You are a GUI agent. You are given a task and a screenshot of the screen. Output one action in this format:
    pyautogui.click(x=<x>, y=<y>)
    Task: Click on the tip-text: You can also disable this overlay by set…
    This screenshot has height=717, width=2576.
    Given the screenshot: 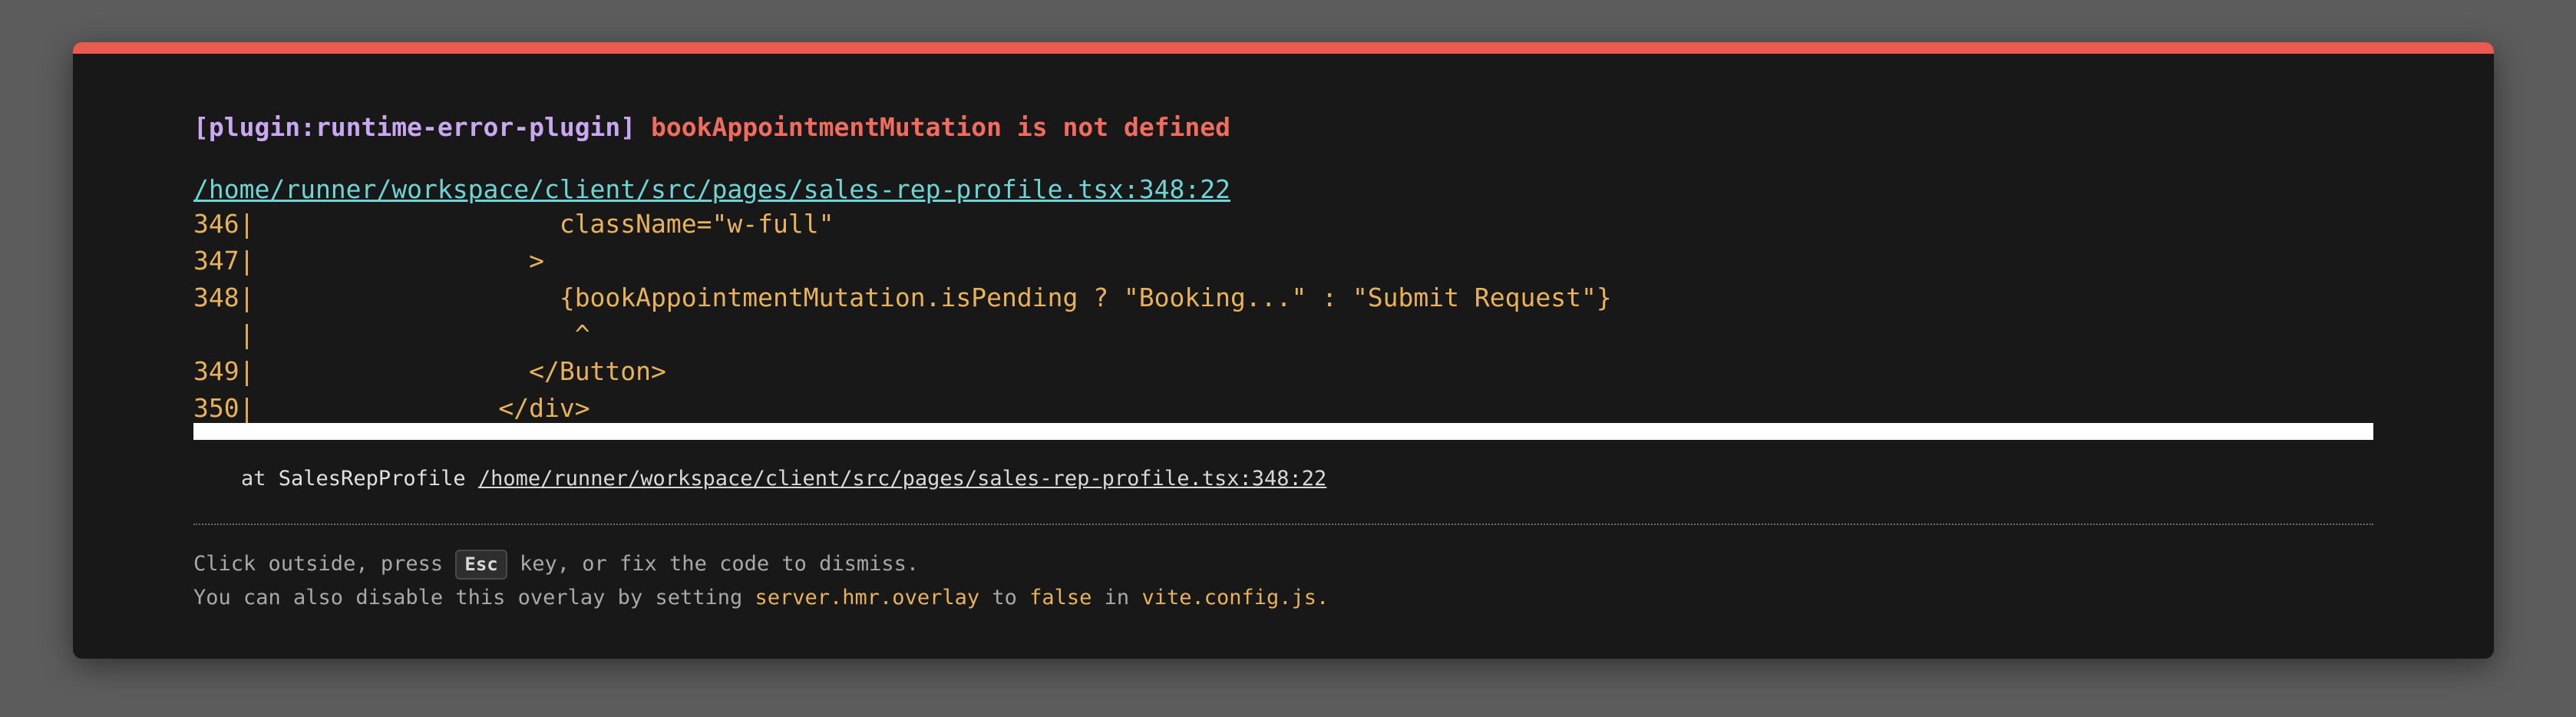 What is the action you would take?
    pyautogui.click(x=474, y=598)
    